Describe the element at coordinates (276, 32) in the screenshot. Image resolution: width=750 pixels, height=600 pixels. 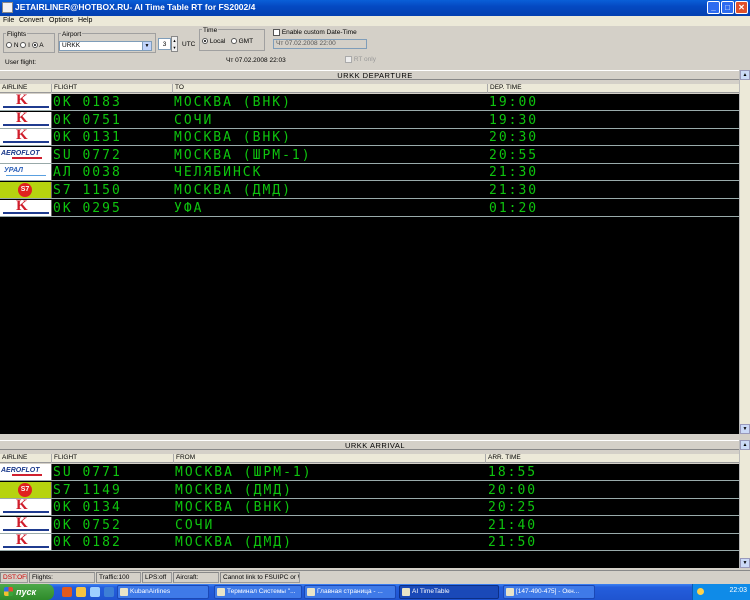
I see `custom-date-checkbox` at that location.